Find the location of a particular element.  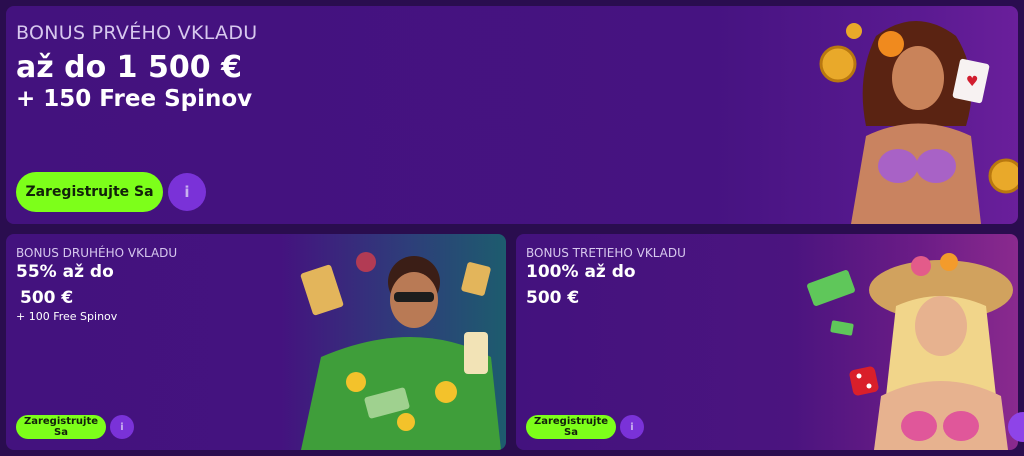

bonus-title: BONUS DRUHÉHO VKLADU is located at coordinates (97, 253).